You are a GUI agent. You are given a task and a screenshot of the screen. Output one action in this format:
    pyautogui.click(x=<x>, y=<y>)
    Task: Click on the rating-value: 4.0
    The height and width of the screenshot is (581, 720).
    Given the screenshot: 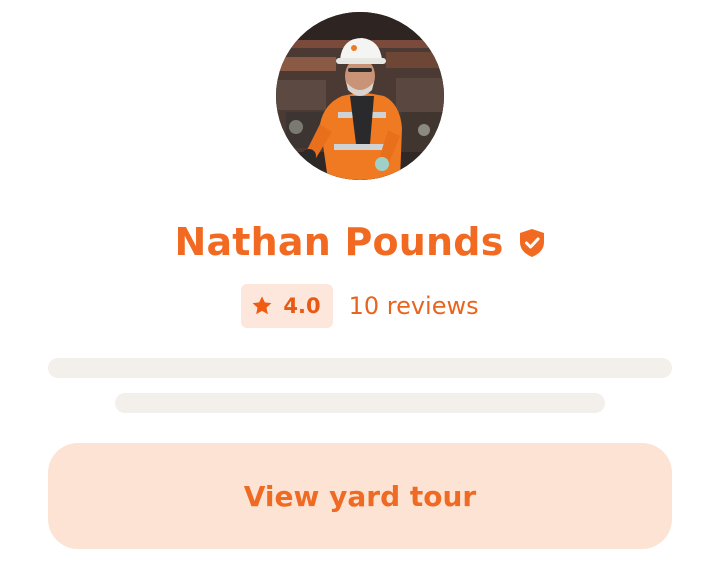 What is the action you would take?
    pyautogui.click(x=302, y=306)
    